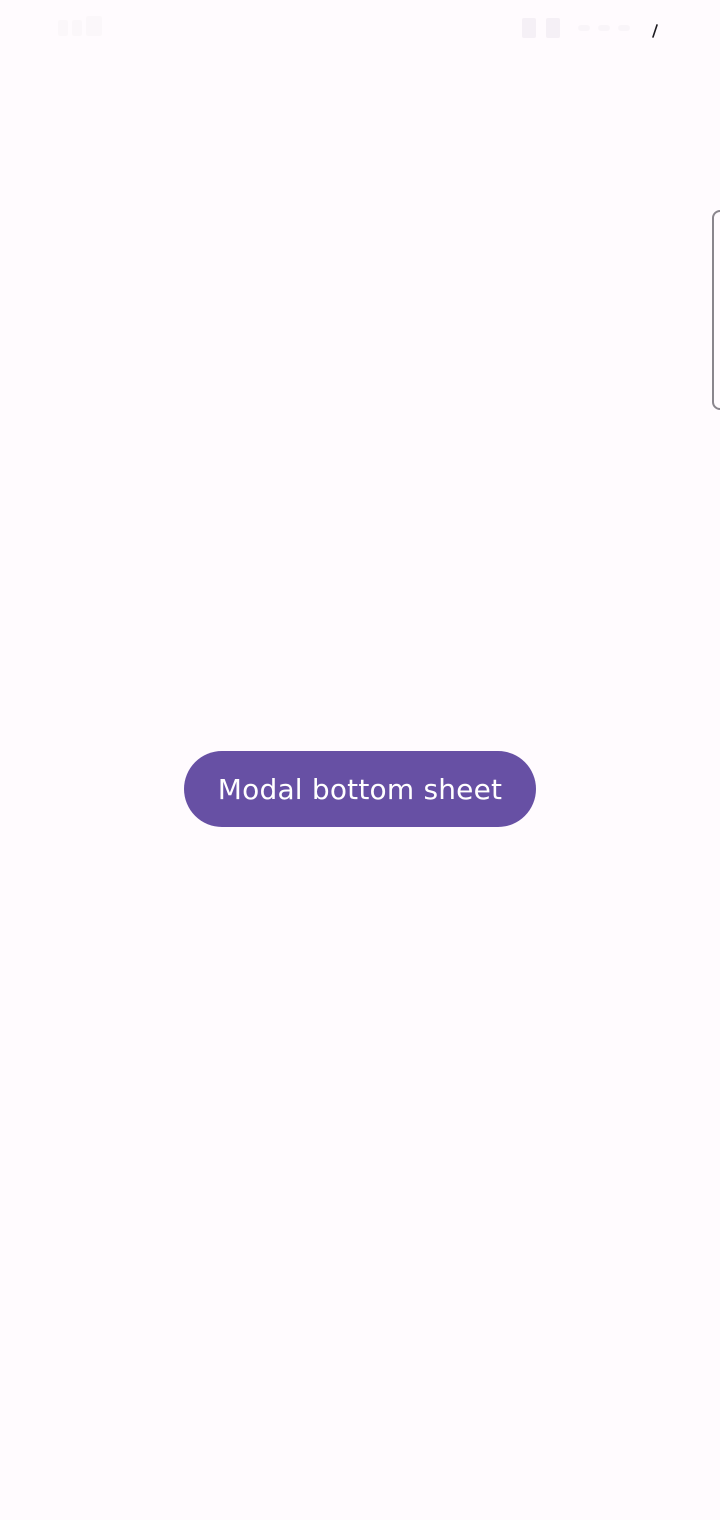  What do you see at coordinates (83, 28) in the screenshot?
I see `status-time-icon` at bounding box center [83, 28].